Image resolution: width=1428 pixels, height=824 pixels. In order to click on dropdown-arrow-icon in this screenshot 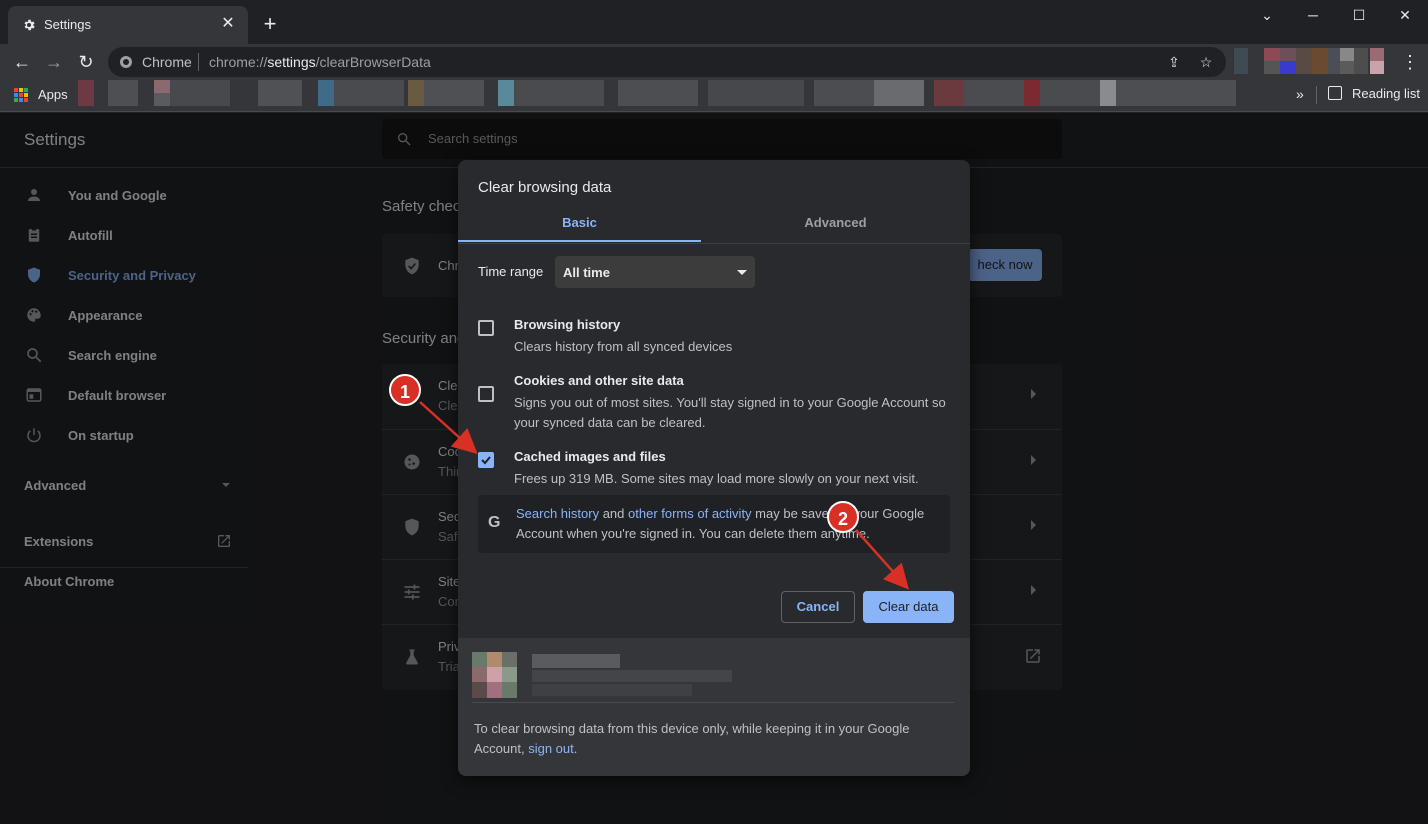, I will do `click(742, 272)`.